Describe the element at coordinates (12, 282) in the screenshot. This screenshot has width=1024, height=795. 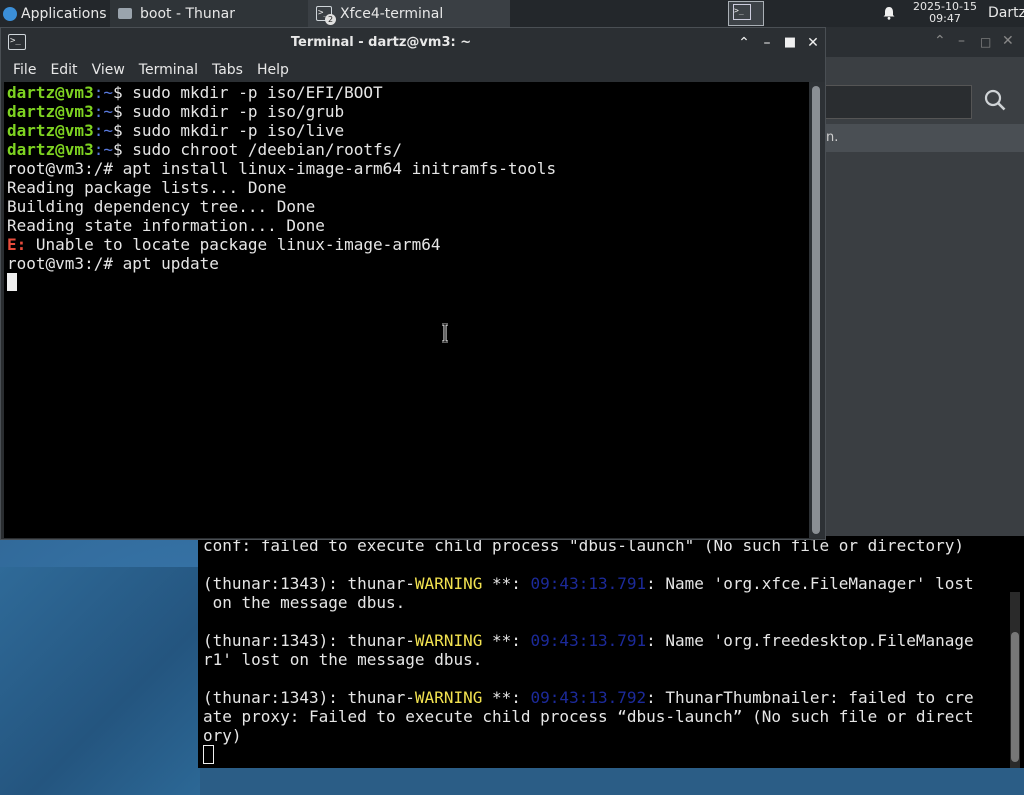
I see `text-cursor` at that location.